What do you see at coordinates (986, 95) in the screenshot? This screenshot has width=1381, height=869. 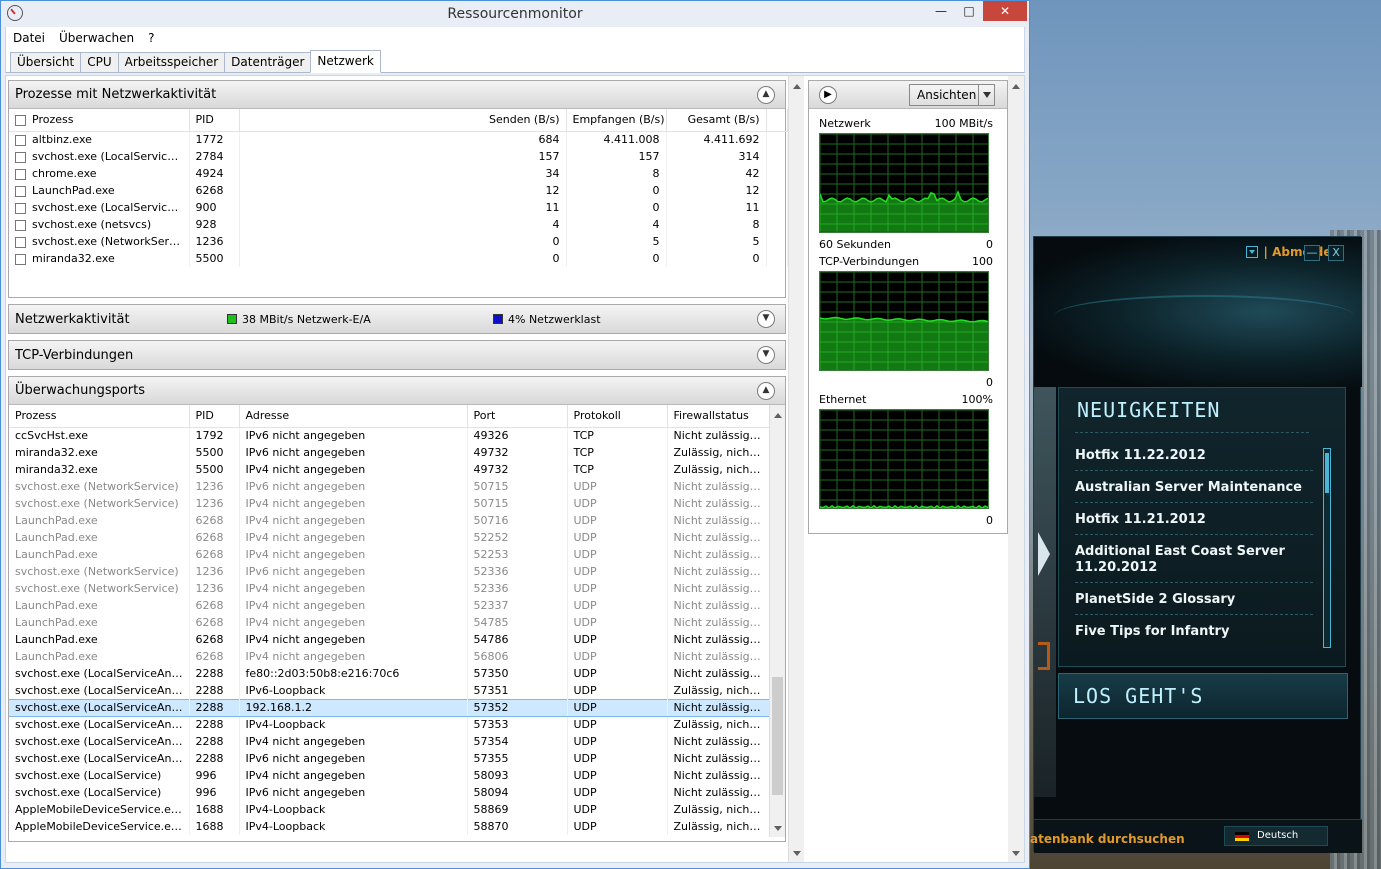 I see `chevron-down-icon` at bounding box center [986, 95].